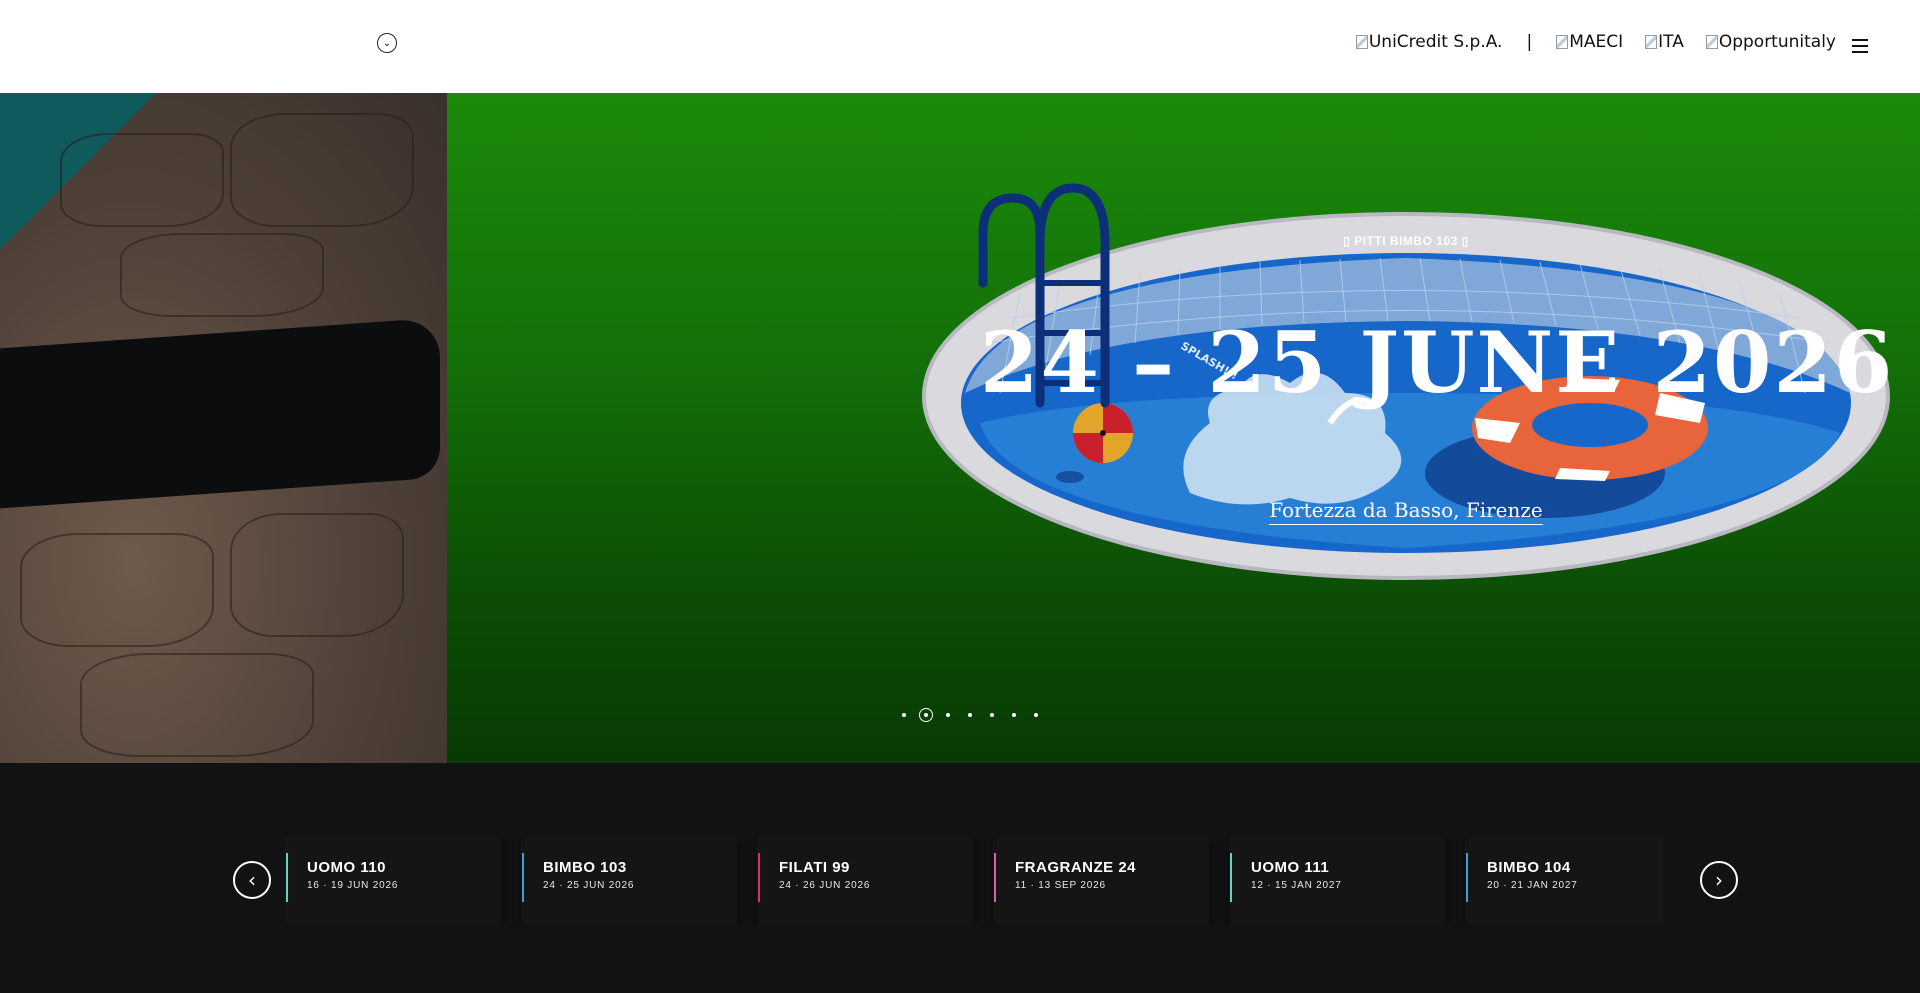 The image size is (1920, 993). What do you see at coordinates (1290, 867) in the screenshot?
I see `event-name: UOMO 111` at bounding box center [1290, 867].